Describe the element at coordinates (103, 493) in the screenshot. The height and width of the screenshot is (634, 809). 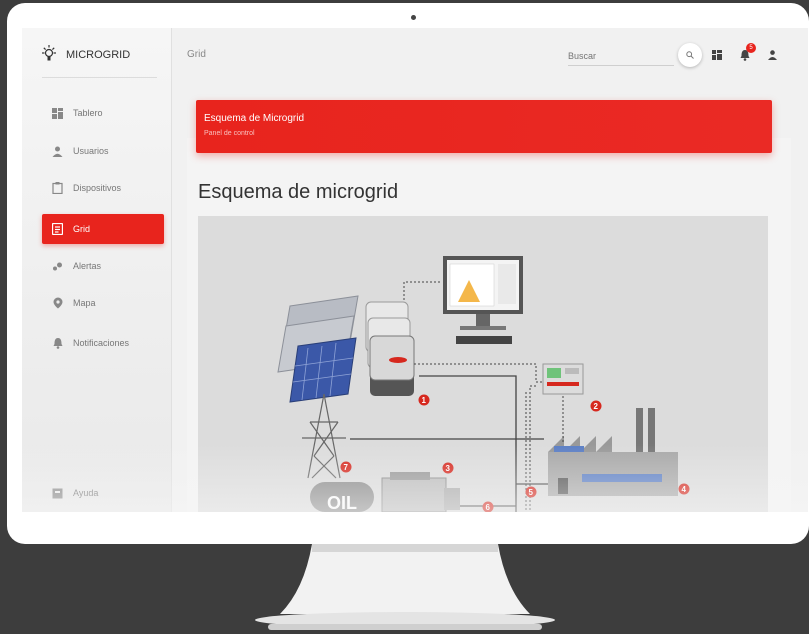
I see `nav-item-ayuda: Ayuda` at that location.